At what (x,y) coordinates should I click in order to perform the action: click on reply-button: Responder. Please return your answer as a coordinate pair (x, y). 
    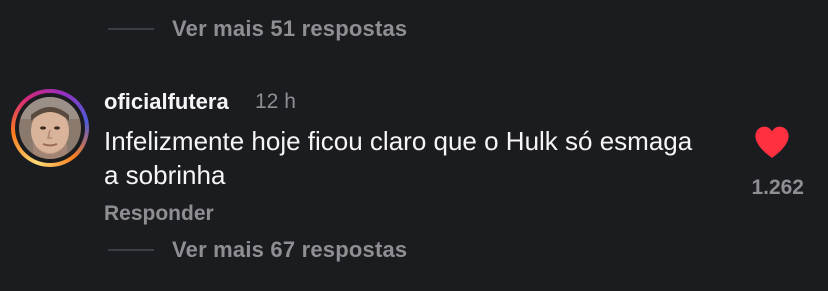
    Looking at the image, I should click on (159, 214).